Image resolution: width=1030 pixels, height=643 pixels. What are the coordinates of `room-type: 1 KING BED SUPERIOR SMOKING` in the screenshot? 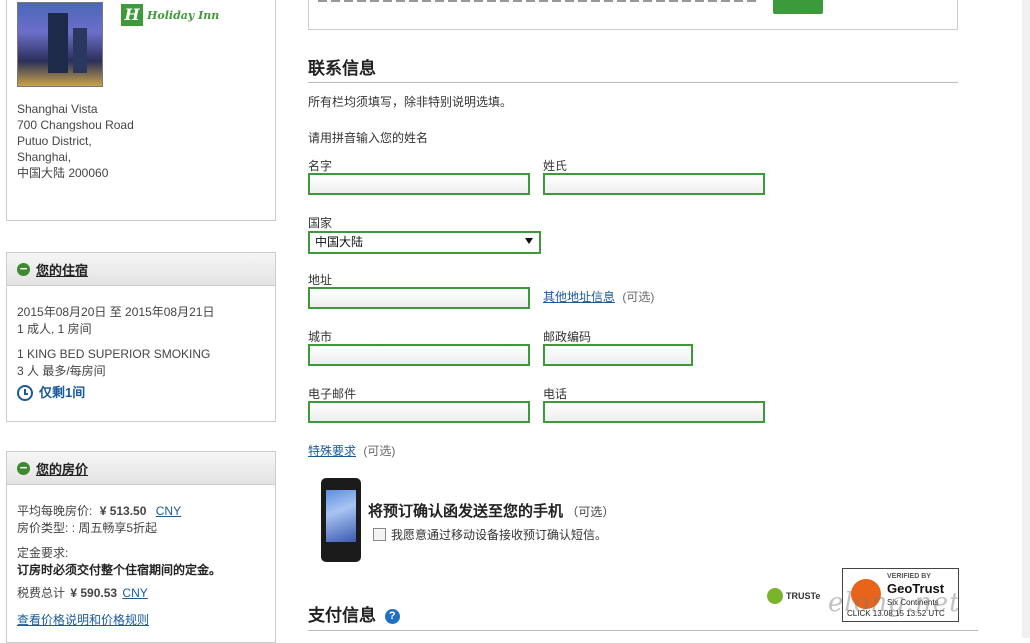 It's located at (114, 354).